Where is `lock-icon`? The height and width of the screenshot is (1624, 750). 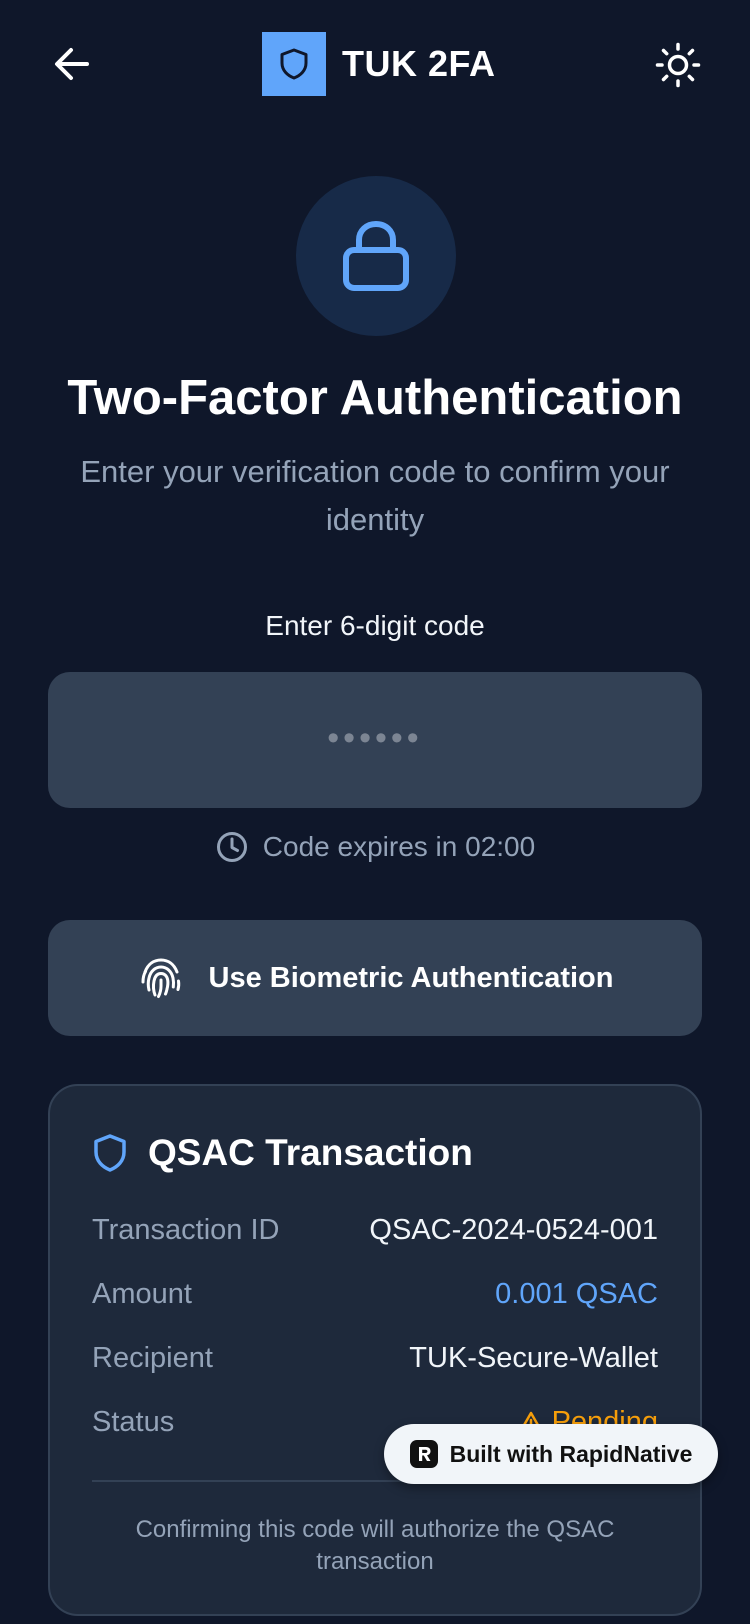 lock-icon is located at coordinates (376, 255).